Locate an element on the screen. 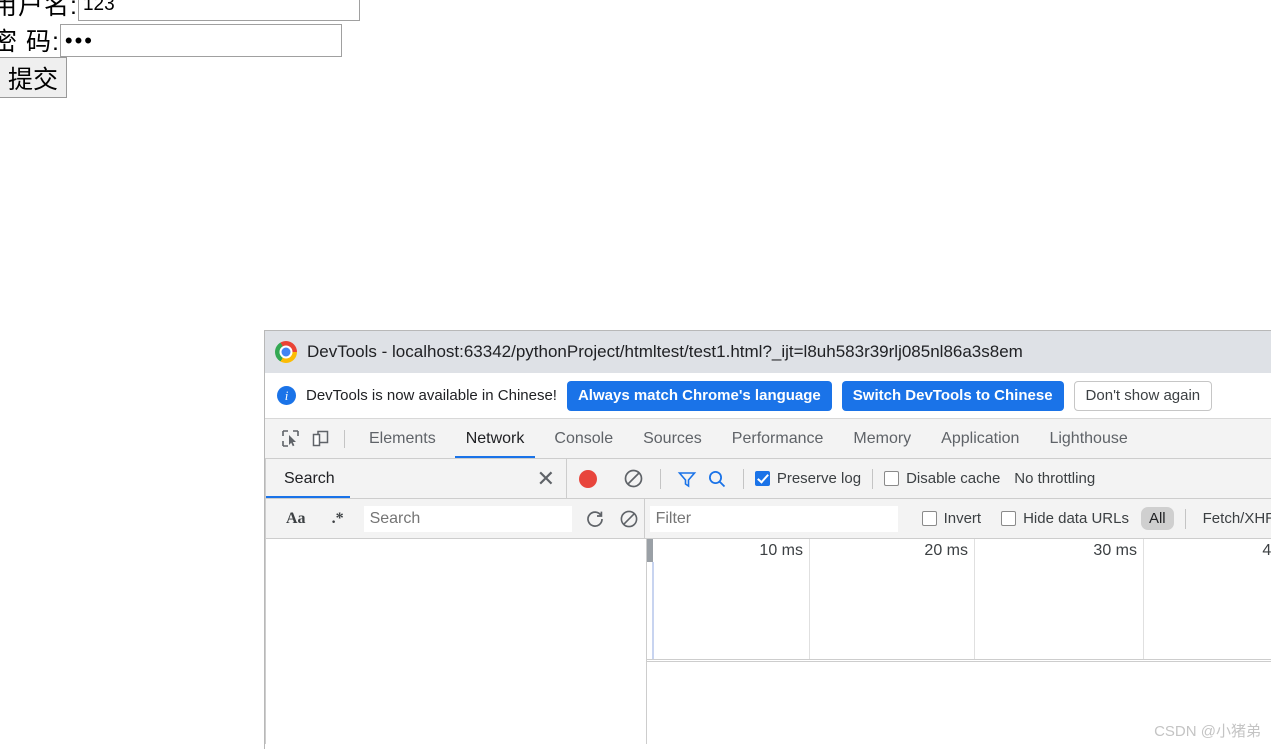 The image size is (1271, 749). filter-input is located at coordinates (773, 518).